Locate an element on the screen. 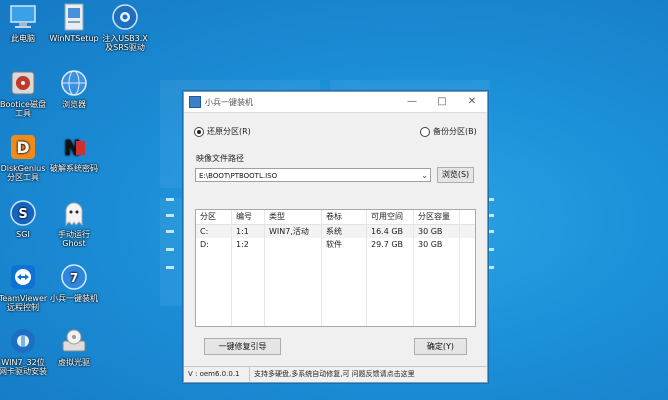  table-cell: 1:2 is located at coordinates (248, 244).